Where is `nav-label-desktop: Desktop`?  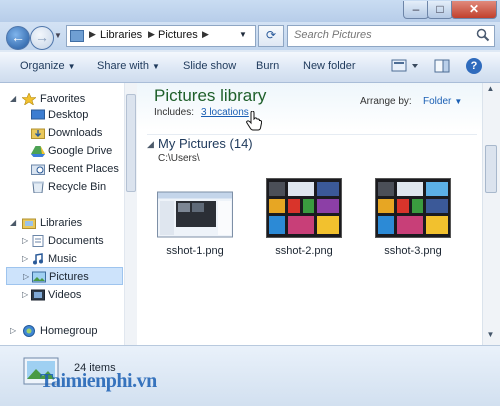
nav-label-desktop: Desktop is located at coordinates (68, 115).